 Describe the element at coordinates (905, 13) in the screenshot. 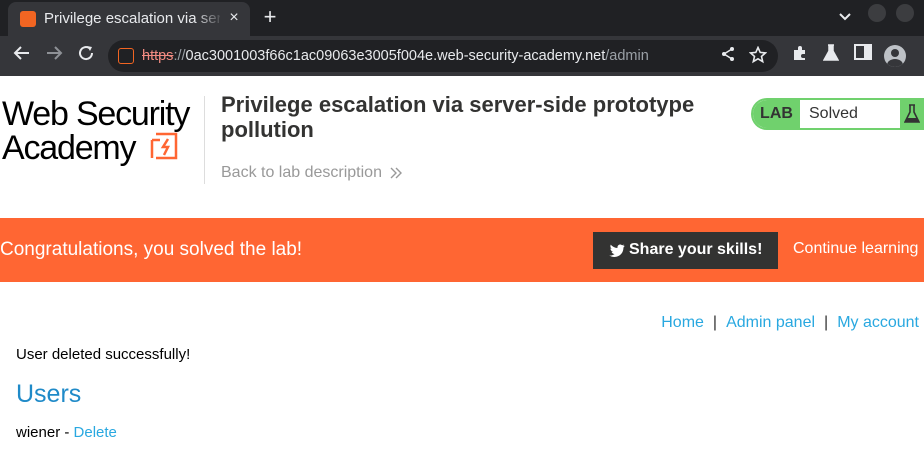

I see `window-close-button` at that location.